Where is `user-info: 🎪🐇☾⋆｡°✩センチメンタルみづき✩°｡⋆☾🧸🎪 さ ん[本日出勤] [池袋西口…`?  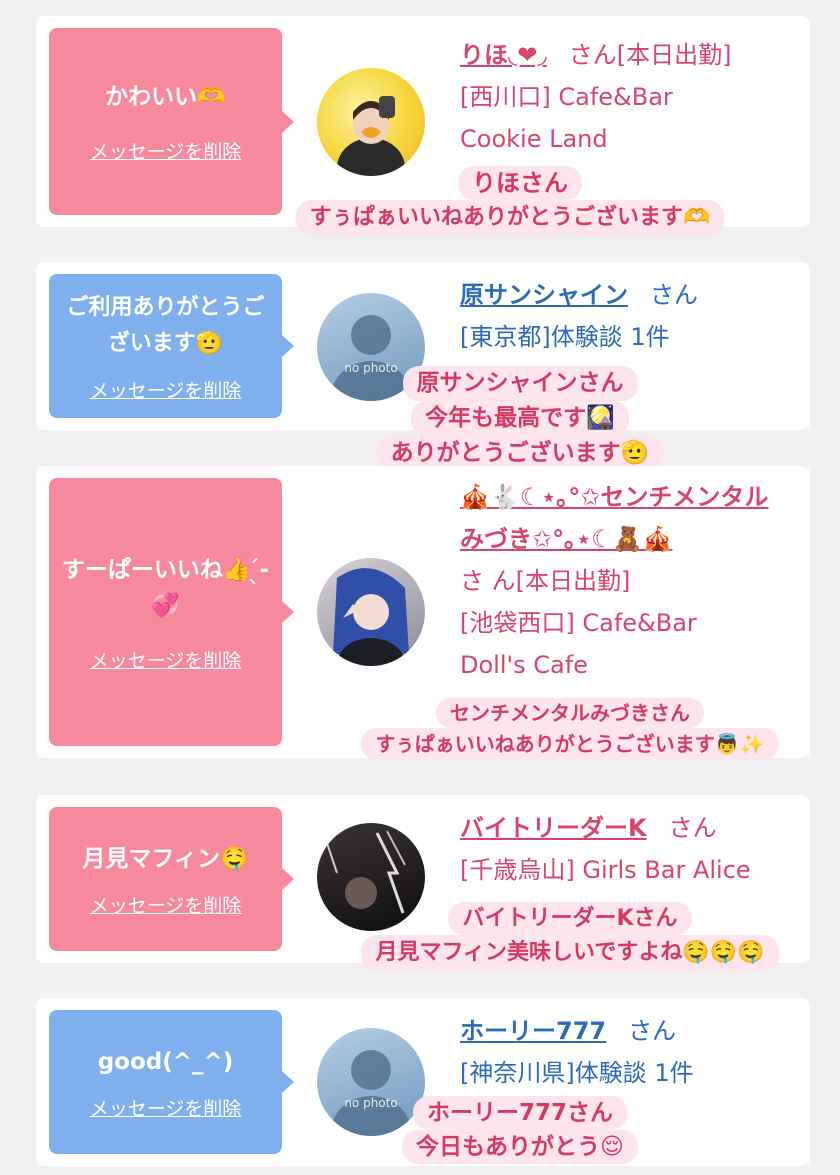
user-info: 🎪🐇☾⋆｡°✩センチメンタルみづき✩°｡⋆☾🧸🎪 さ ん[本日出勤] [池袋西口… is located at coordinates (630, 581).